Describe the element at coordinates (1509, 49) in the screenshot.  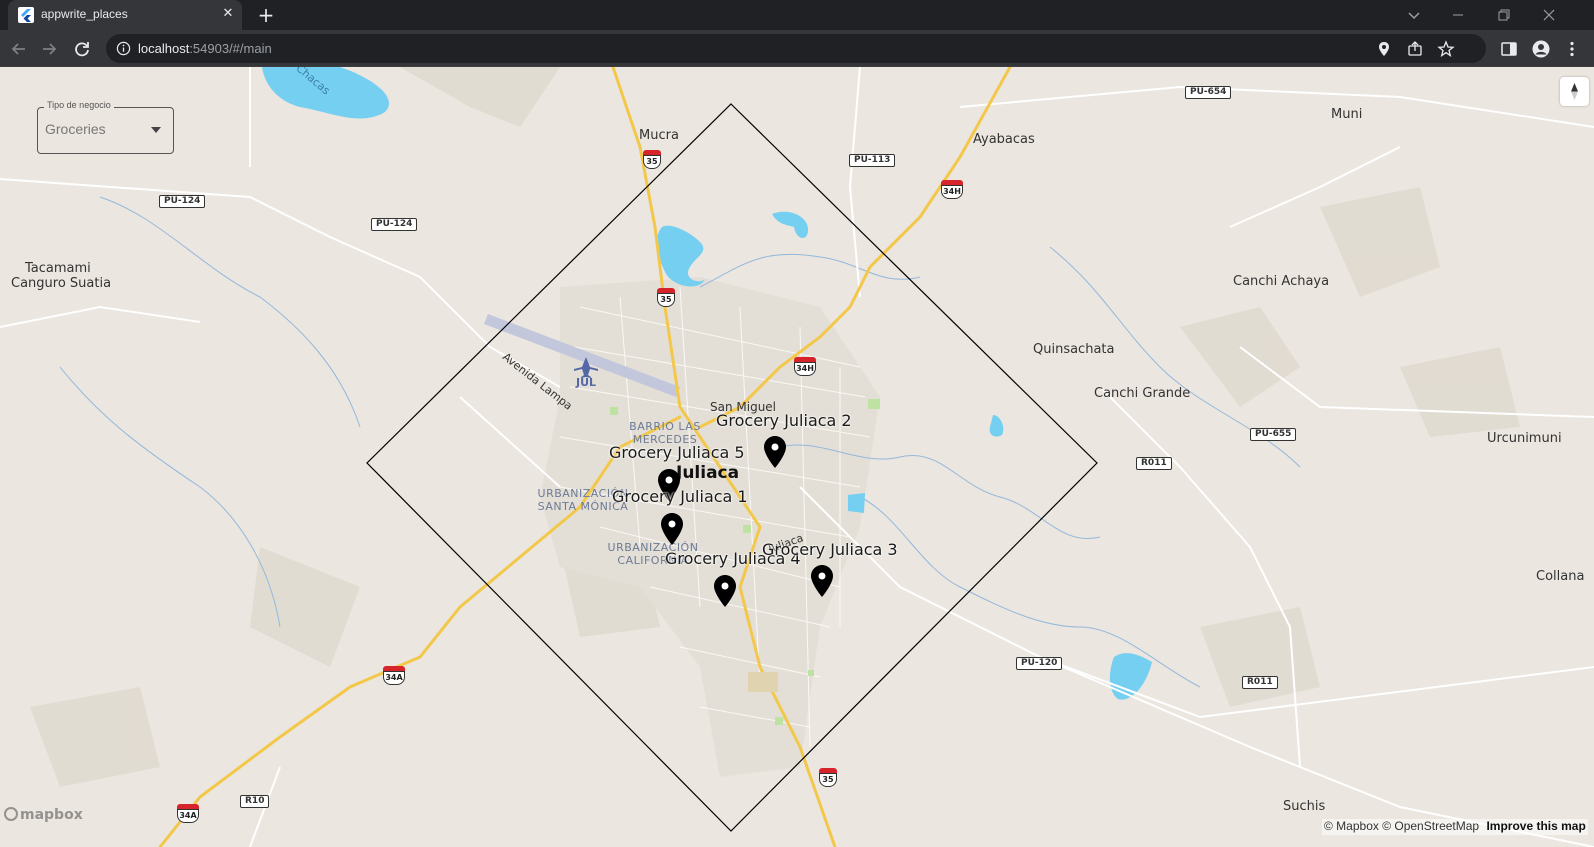
I see `side-panel-icon` at that location.